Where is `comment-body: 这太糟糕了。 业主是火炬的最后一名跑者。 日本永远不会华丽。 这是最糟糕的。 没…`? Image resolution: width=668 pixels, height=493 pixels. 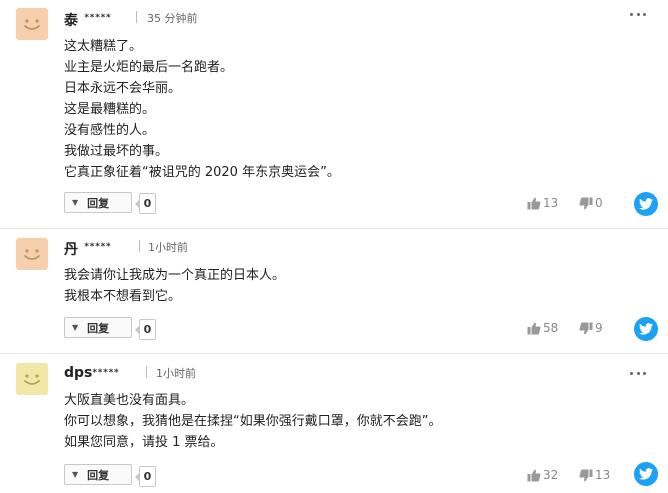
comment-body: 这太糟糕了。 业主是火炬的最后一名跑者。 日本永远不会华丽。 这是最糟糕的。 没… is located at coordinates (202, 109).